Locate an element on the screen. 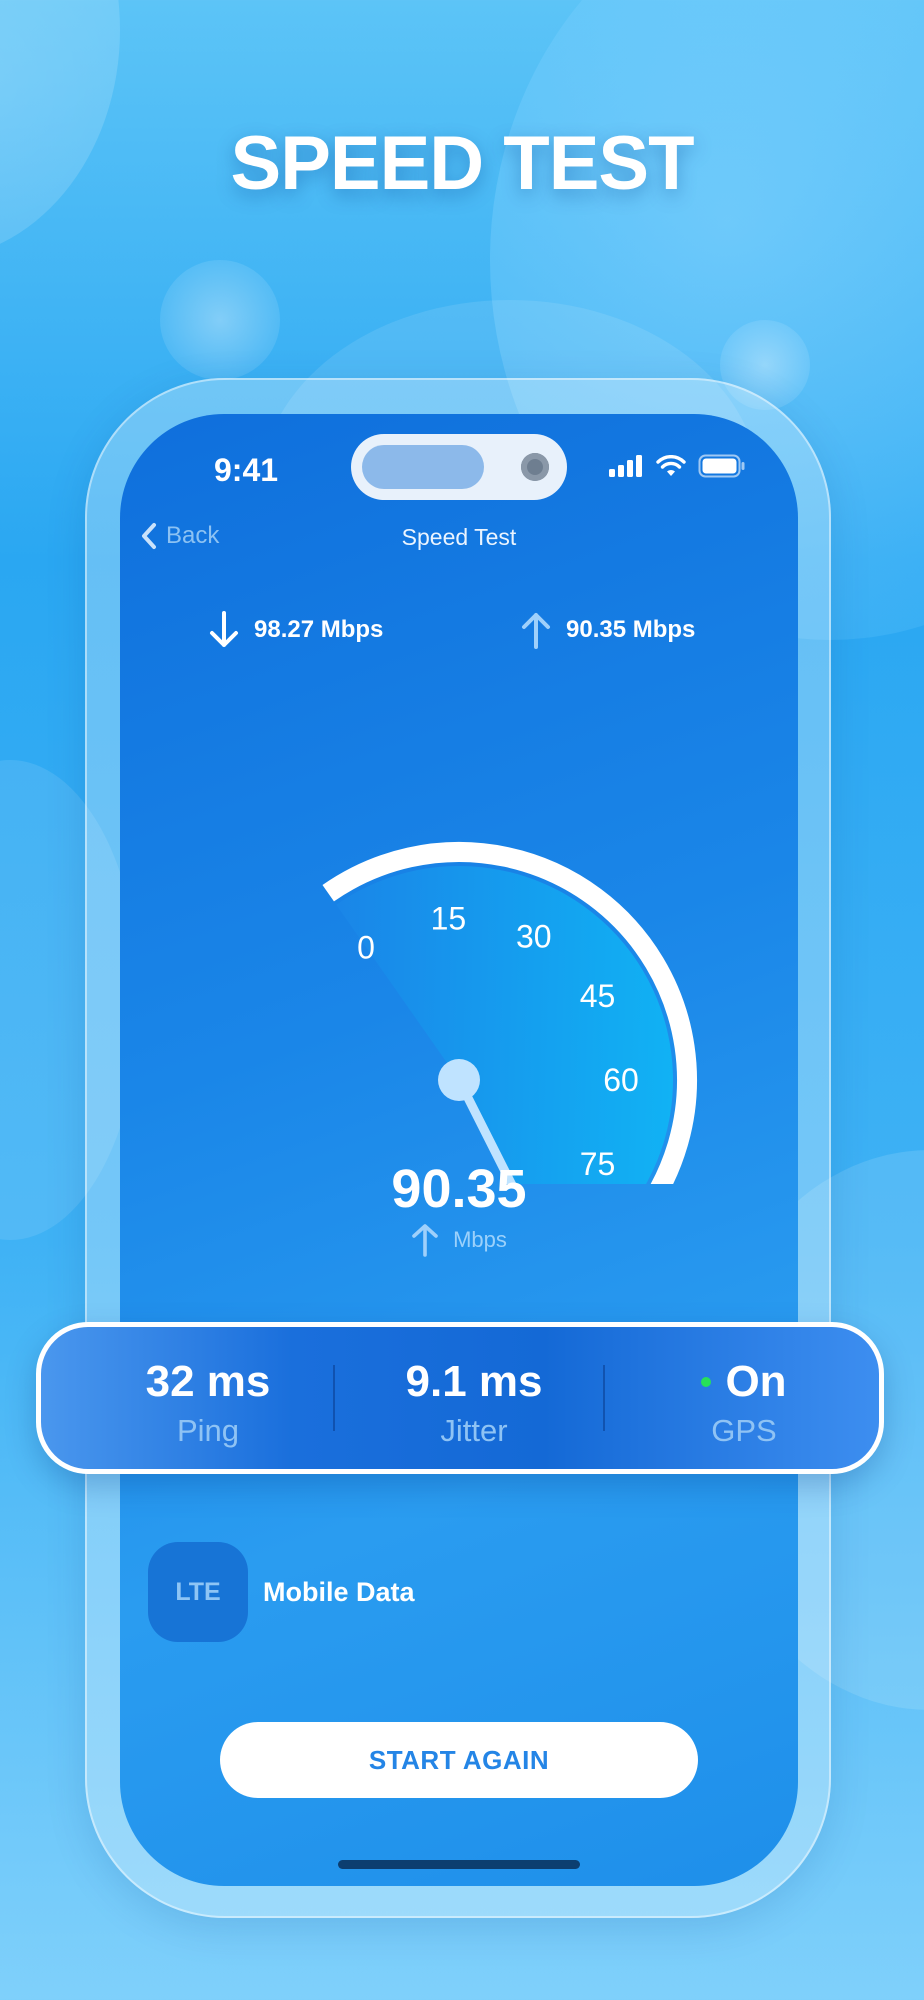  wifi-icon is located at coordinates (671, 468).